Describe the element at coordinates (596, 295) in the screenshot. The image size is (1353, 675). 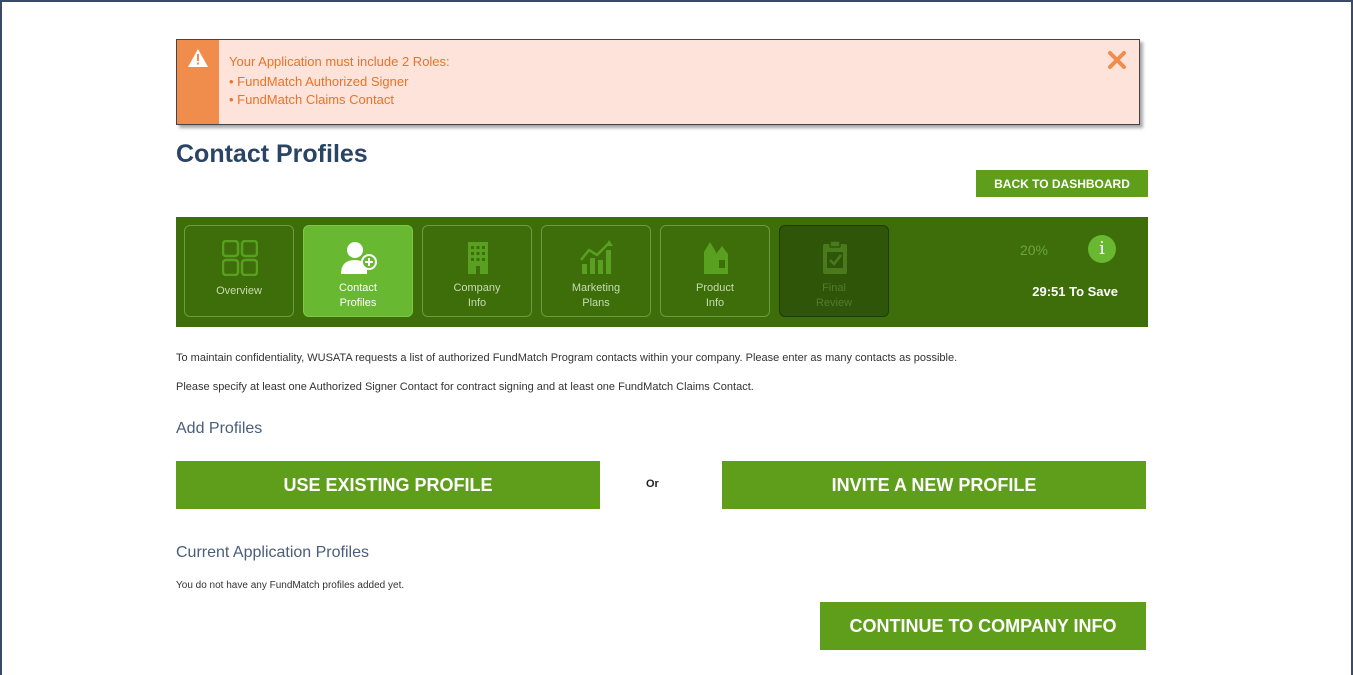
I see `step-label: Marketing Plans` at that location.